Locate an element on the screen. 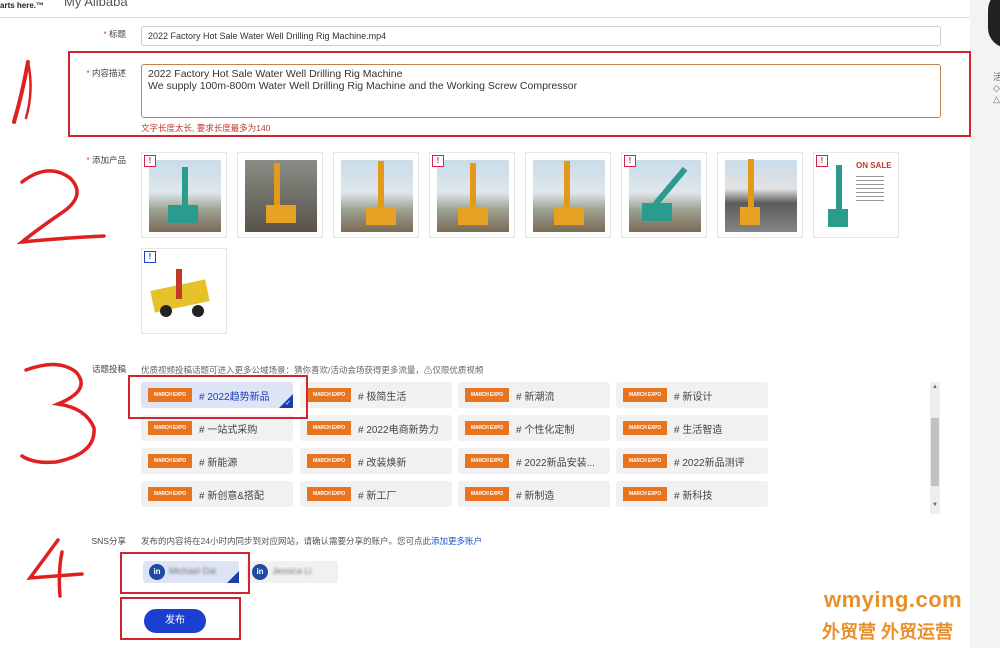  watermark-domain: wmying.com is located at coordinates (893, 599).